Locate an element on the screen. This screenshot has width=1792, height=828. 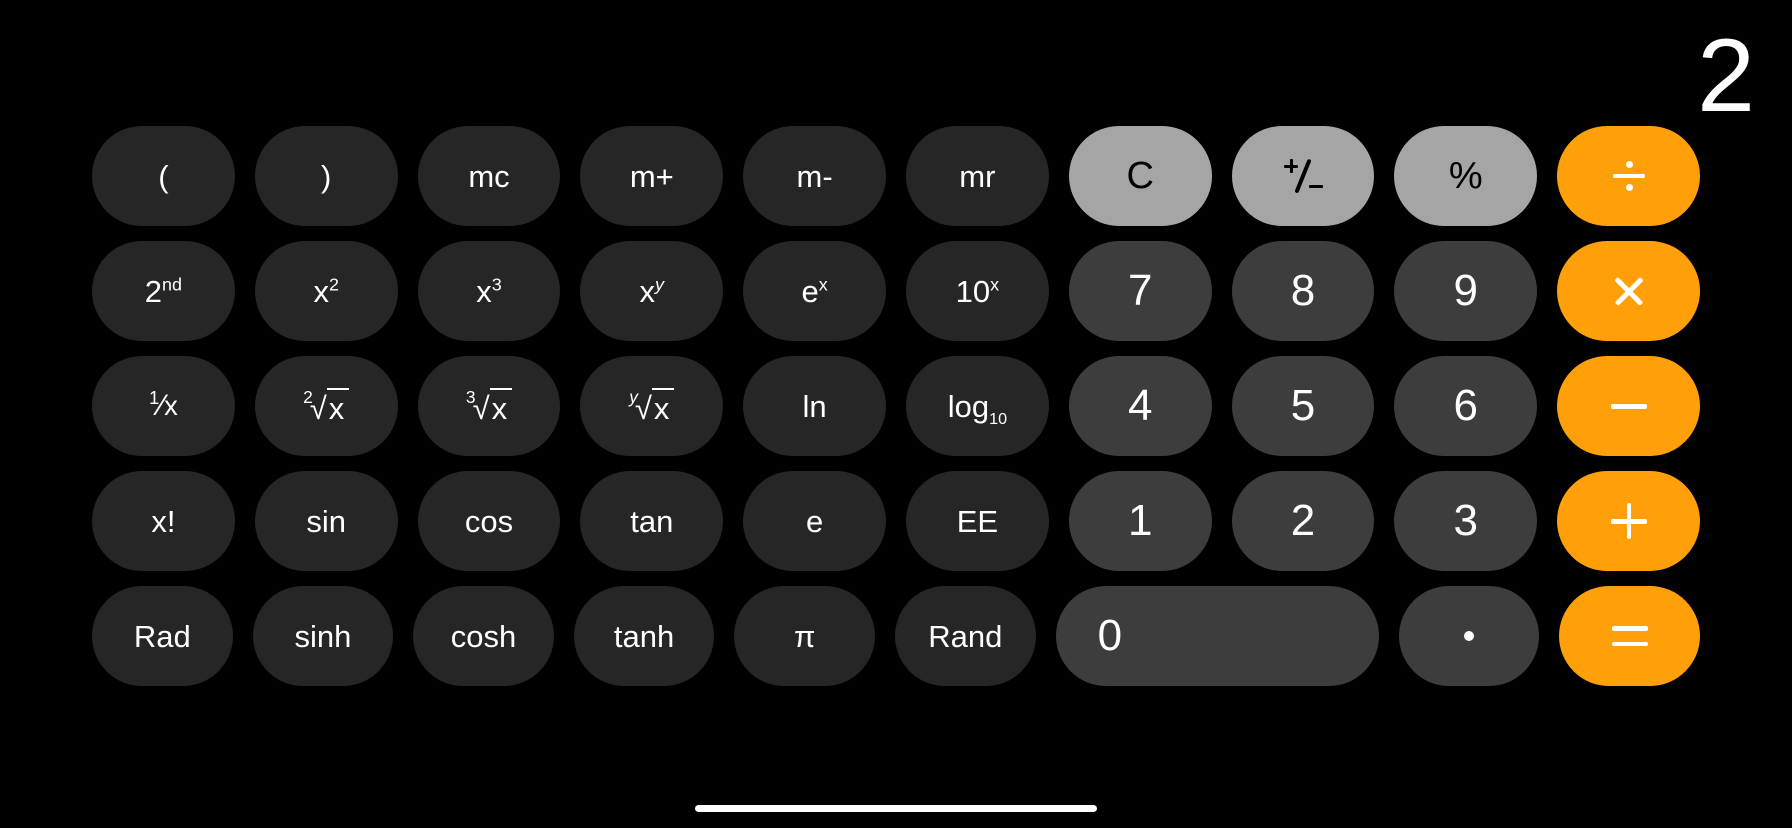
key-digit-1: 1 is located at coordinates (1140, 521).